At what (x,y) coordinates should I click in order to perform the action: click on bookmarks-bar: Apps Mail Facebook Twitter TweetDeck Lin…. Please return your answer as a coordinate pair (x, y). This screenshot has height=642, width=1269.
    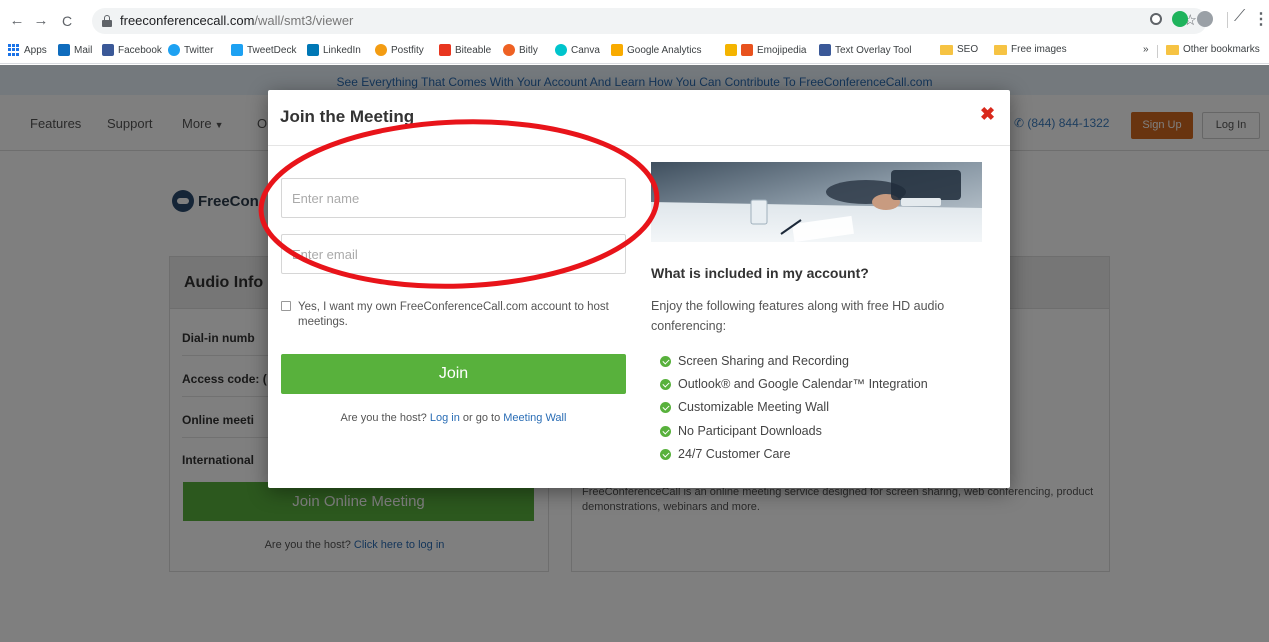
    Looking at the image, I should click on (634, 52).